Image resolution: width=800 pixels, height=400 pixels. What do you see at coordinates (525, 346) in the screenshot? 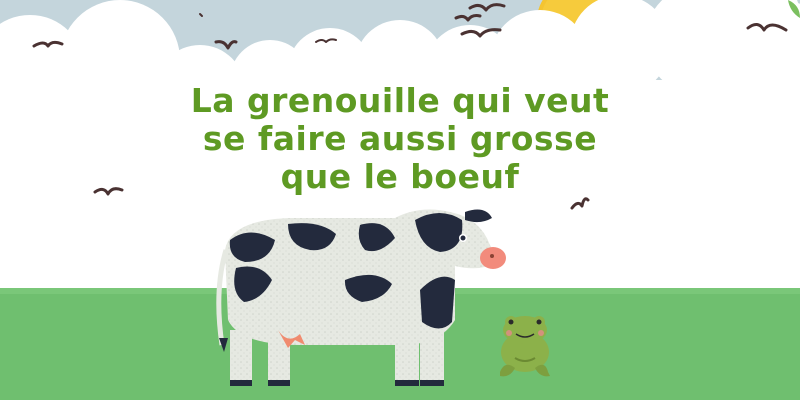
I see `frog-illustration` at bounding box center [525, 346].